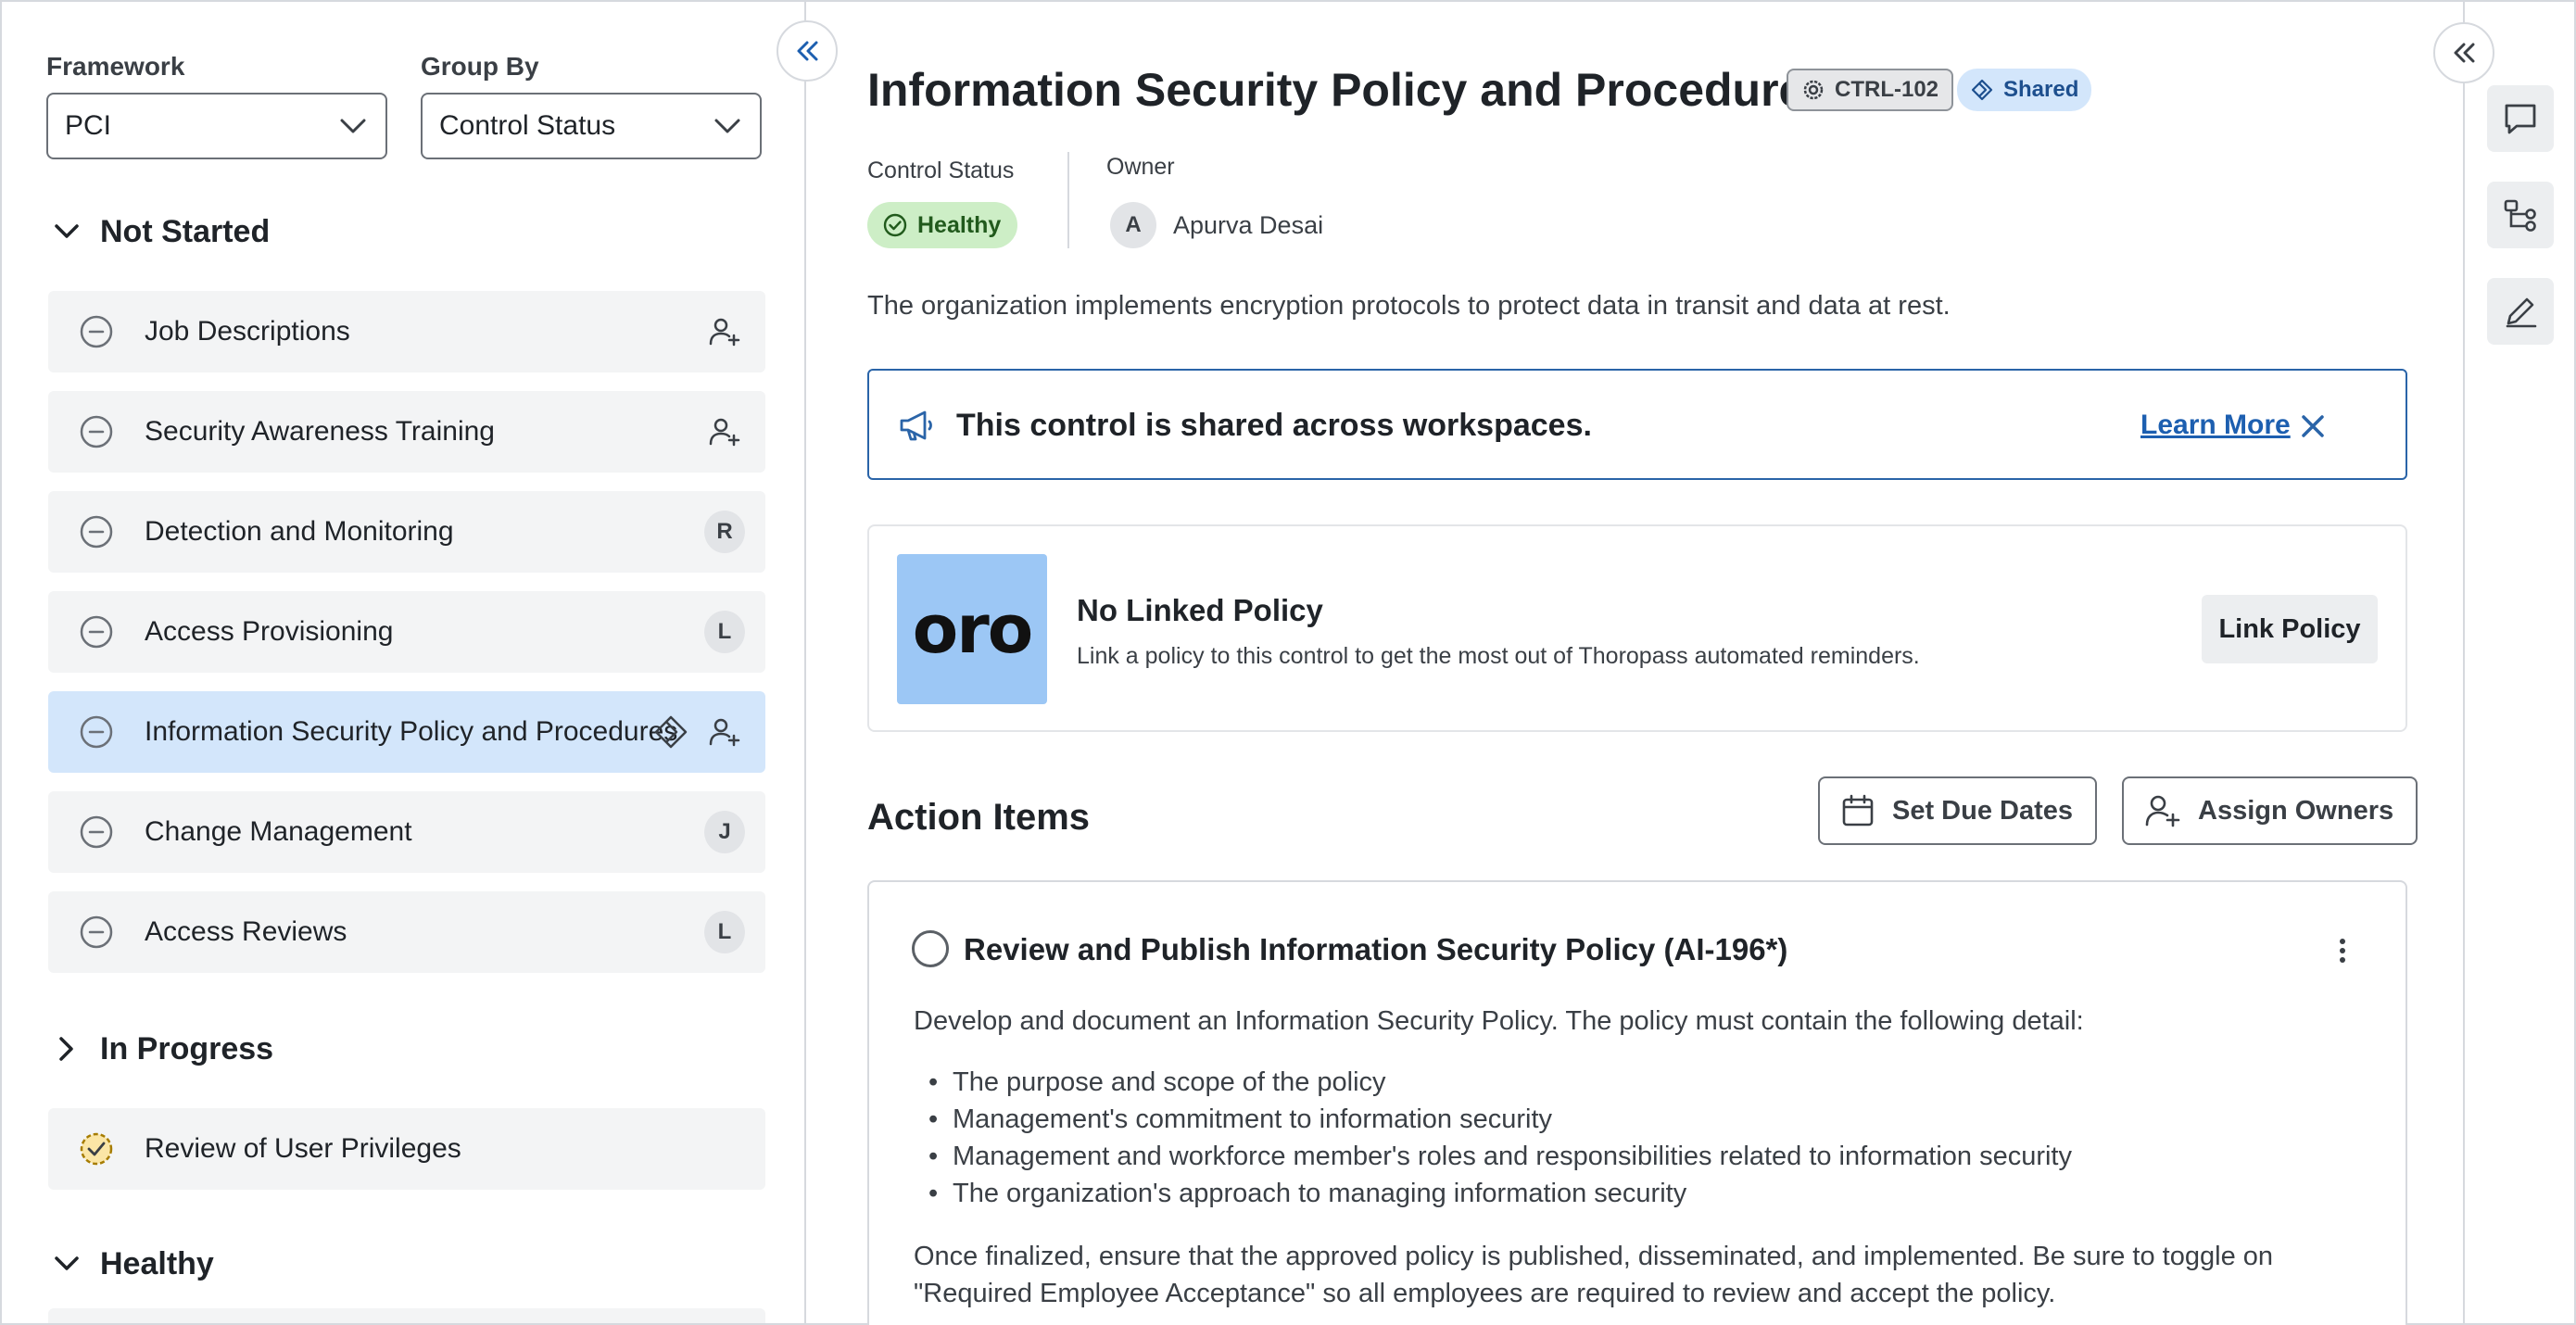 This screenshot has height=1325, width=2576. I want to click on framework-value: PCI, so click(88, 125).